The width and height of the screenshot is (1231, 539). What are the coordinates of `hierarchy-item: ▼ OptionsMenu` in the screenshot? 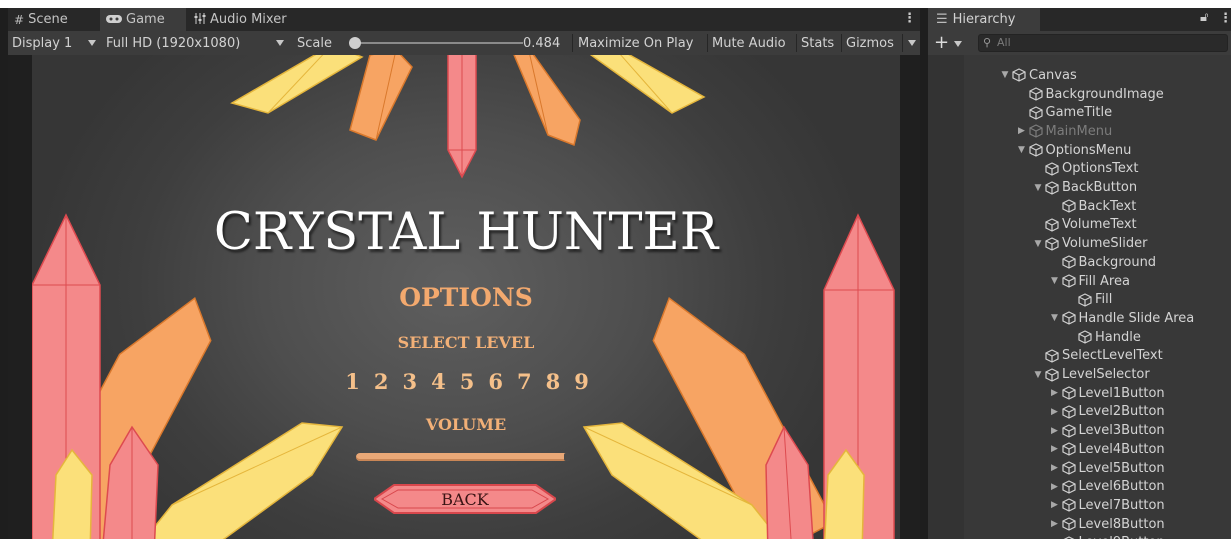 It's located at (1073, 150).